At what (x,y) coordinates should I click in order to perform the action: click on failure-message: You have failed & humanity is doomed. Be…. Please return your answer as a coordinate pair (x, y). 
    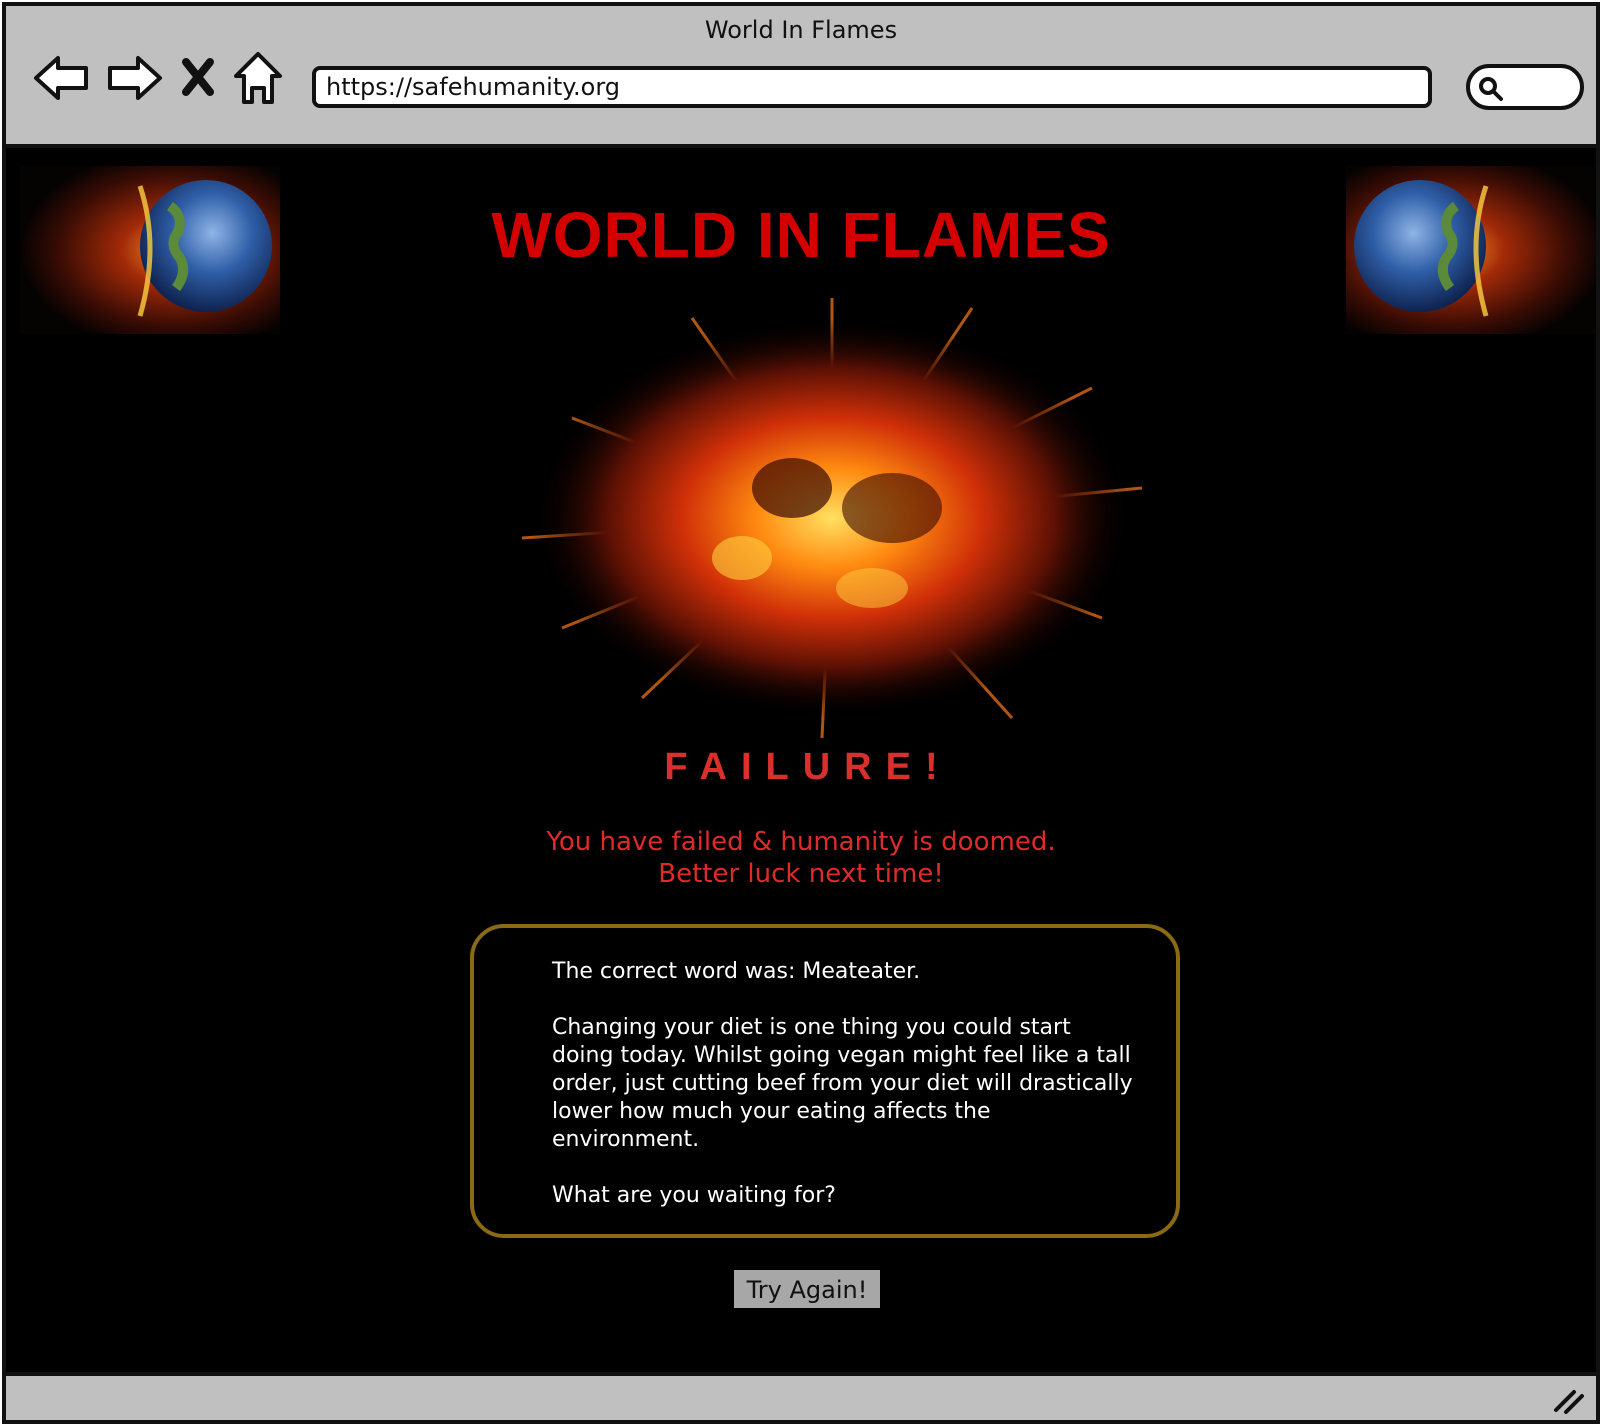
    Looking at the image, I should click on (801, 858).